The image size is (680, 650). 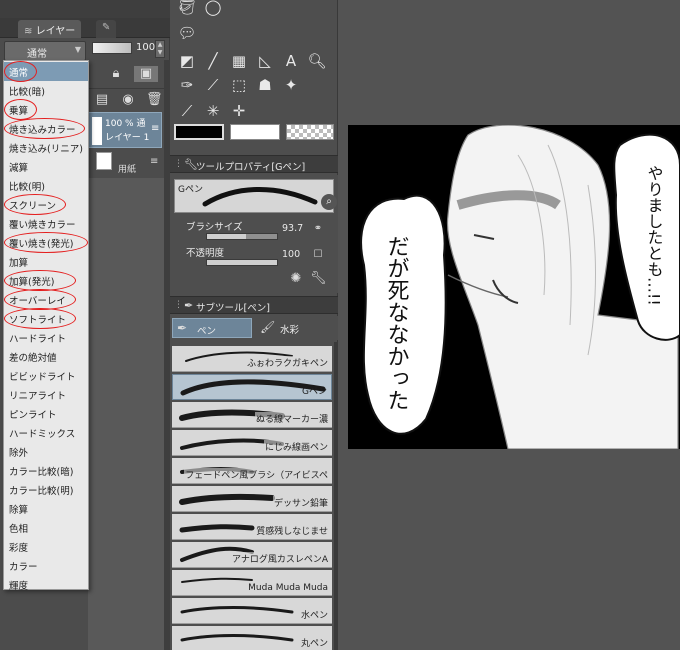 I want to click on tab-pen: ✒ ペン, so click(x=212, y=328).